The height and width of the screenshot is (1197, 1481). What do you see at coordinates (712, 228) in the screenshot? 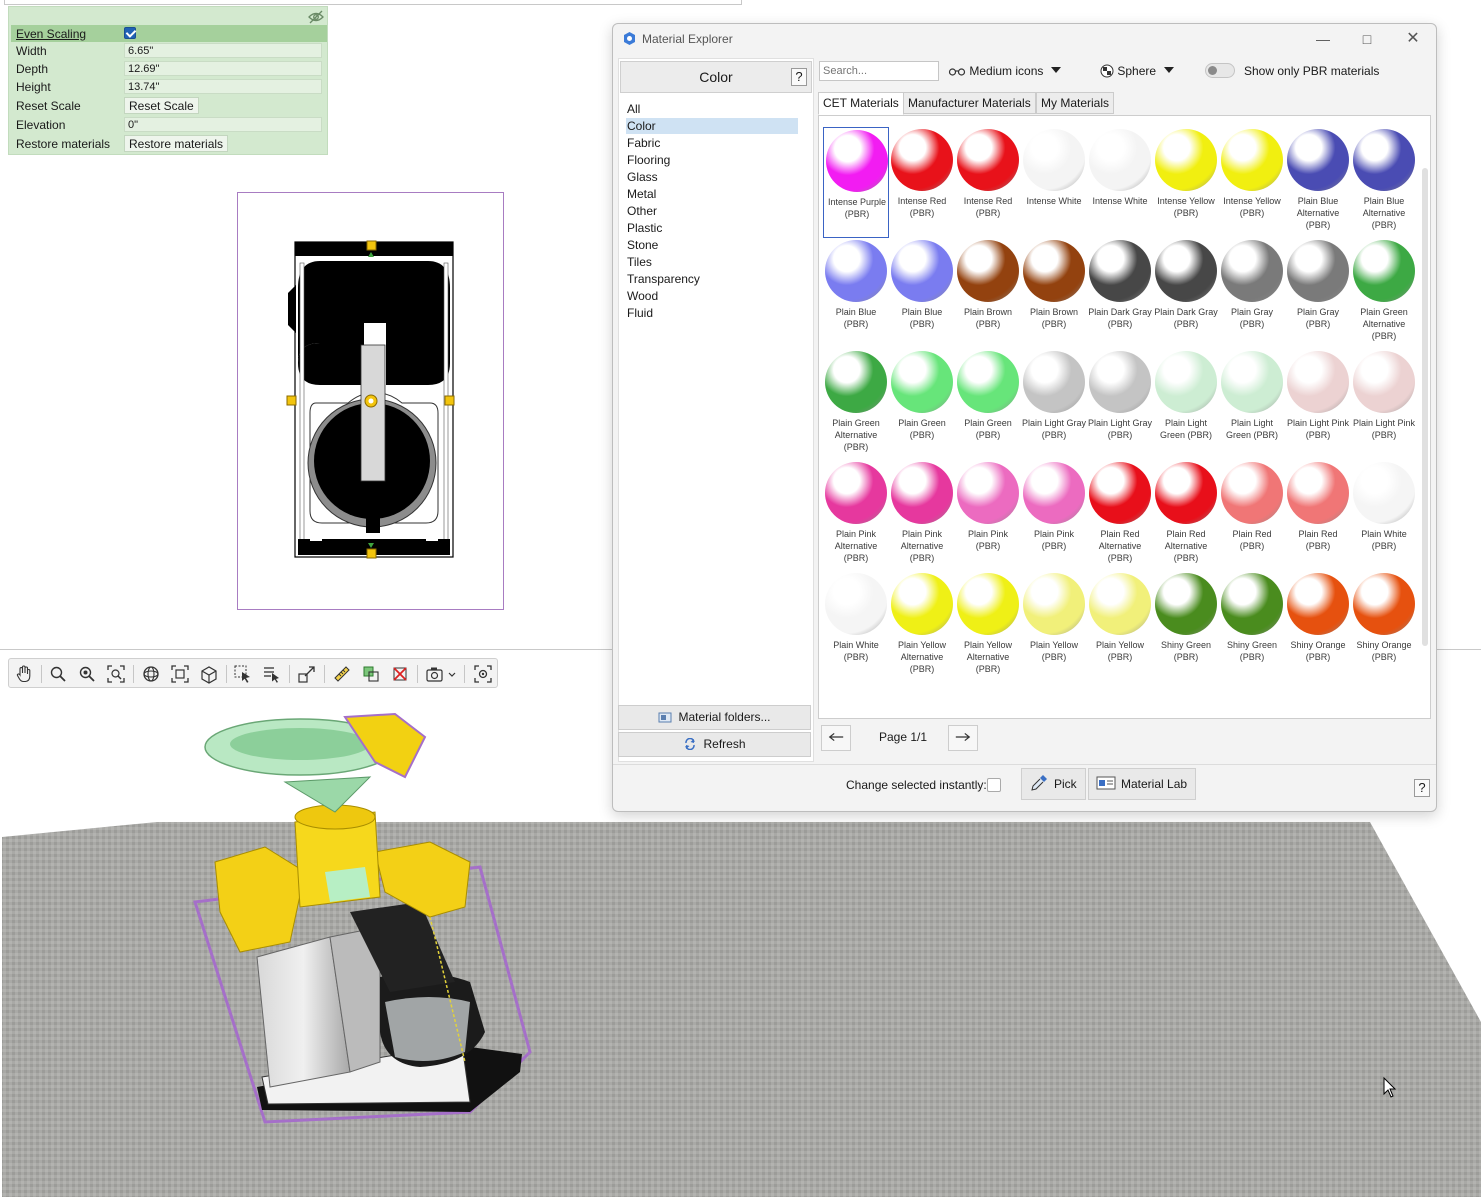
I see `category-plastic: Plastic` at bounding box center [712, 228].